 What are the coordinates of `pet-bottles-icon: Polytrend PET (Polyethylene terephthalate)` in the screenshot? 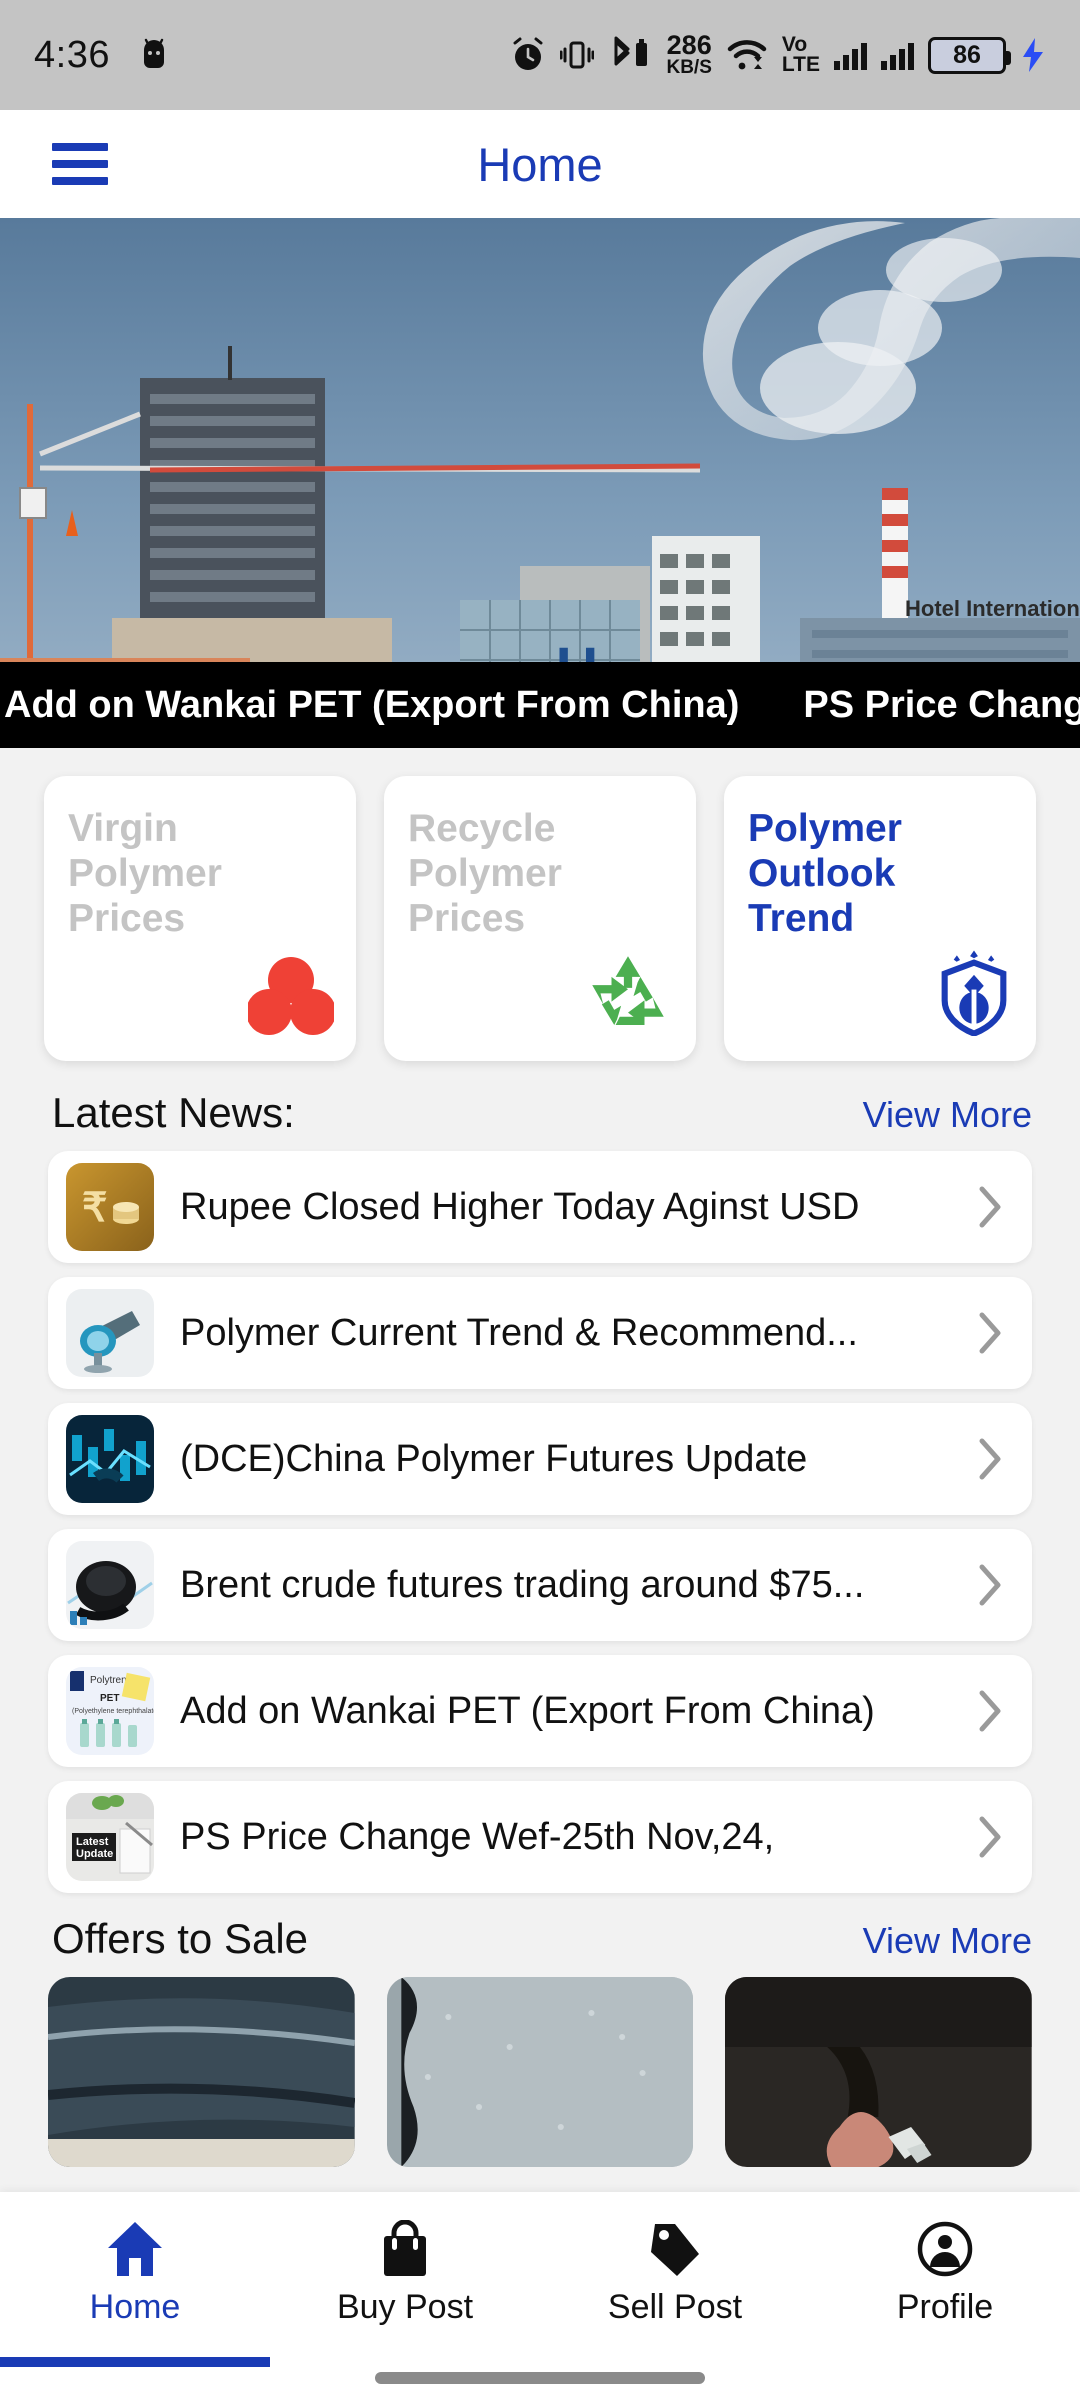 It's located at (110, 1711).